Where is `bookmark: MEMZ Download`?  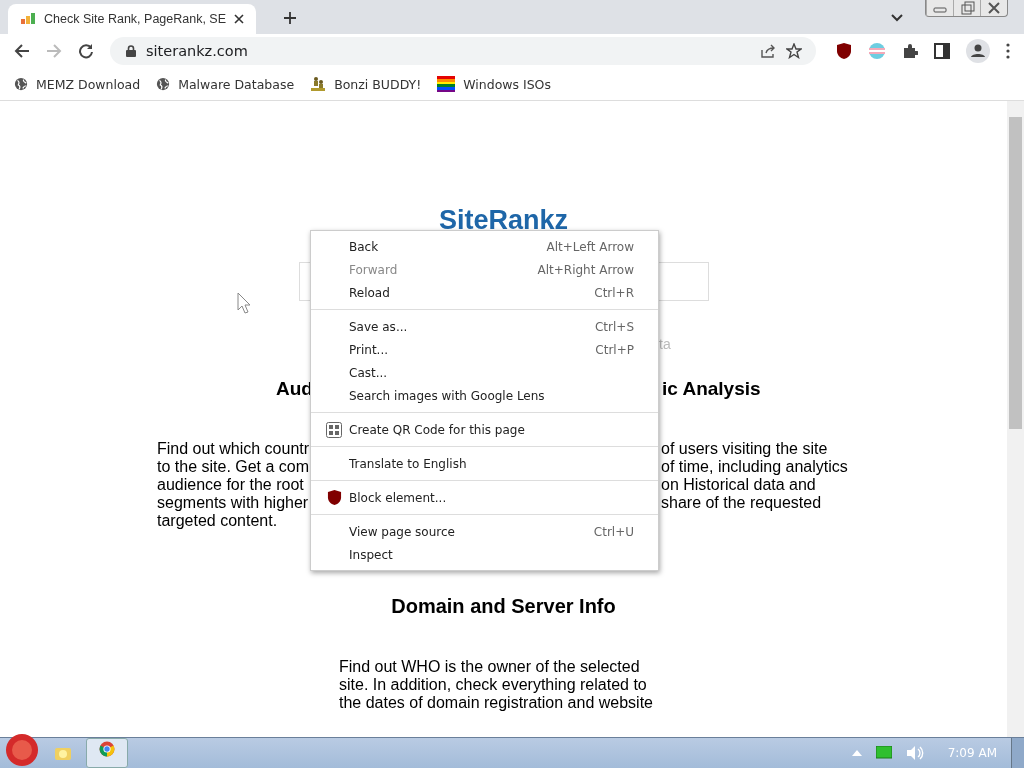
bookmark: MEMZ Download is located at coordinates (77, 84).